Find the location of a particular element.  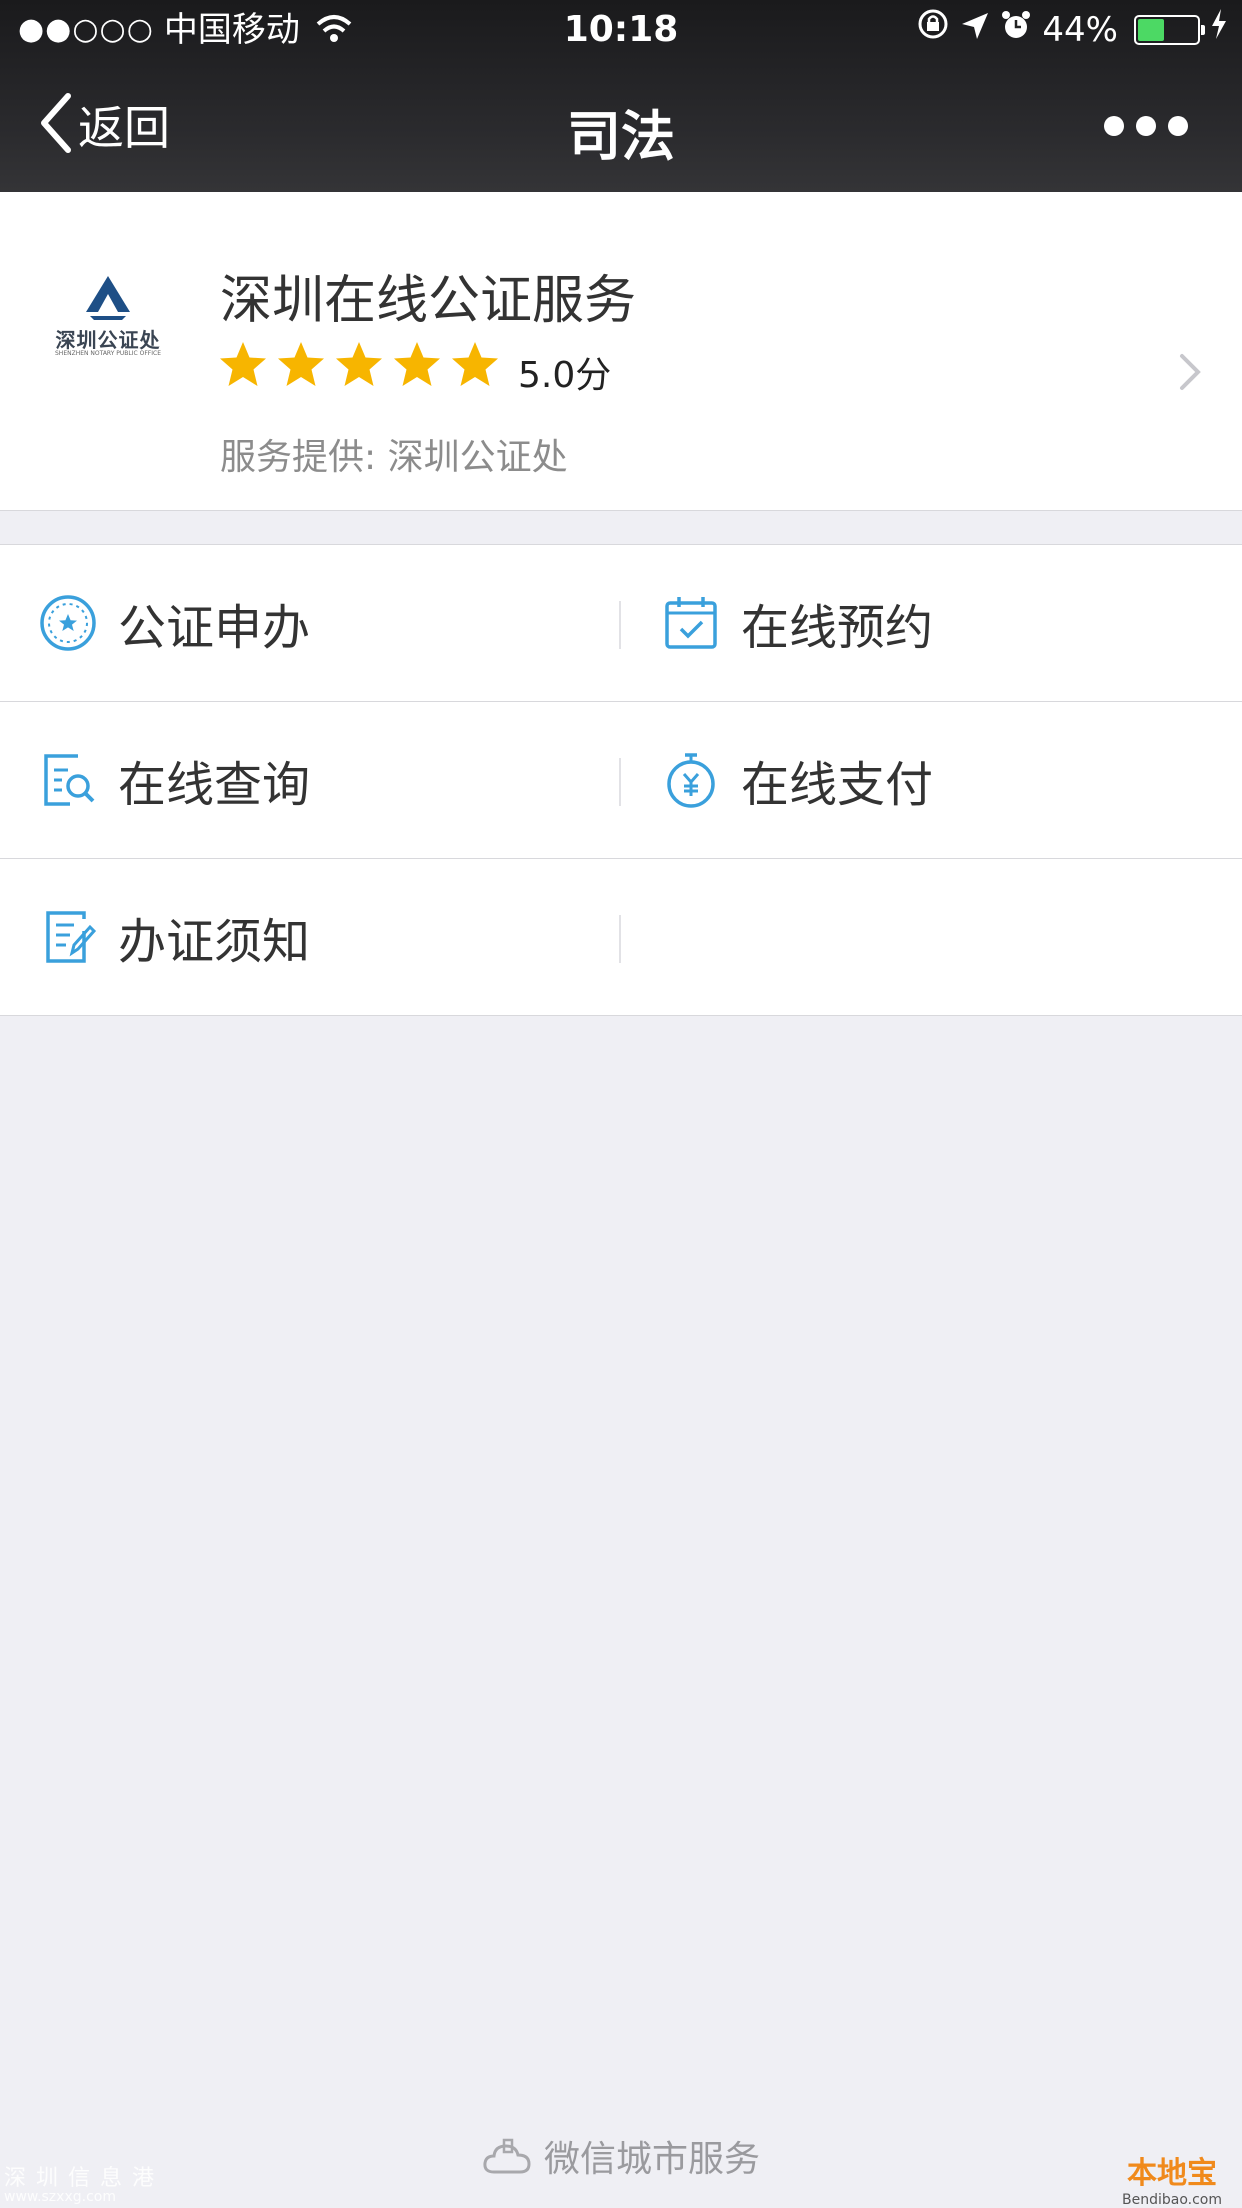

menu-item-guide: 办证须知 is located at coordinates (310, 937).